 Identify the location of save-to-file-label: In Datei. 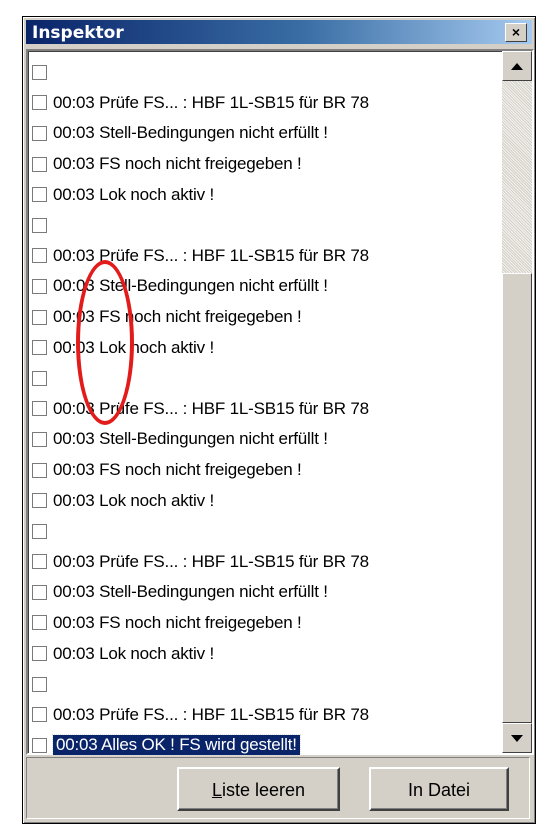
(439, 790).